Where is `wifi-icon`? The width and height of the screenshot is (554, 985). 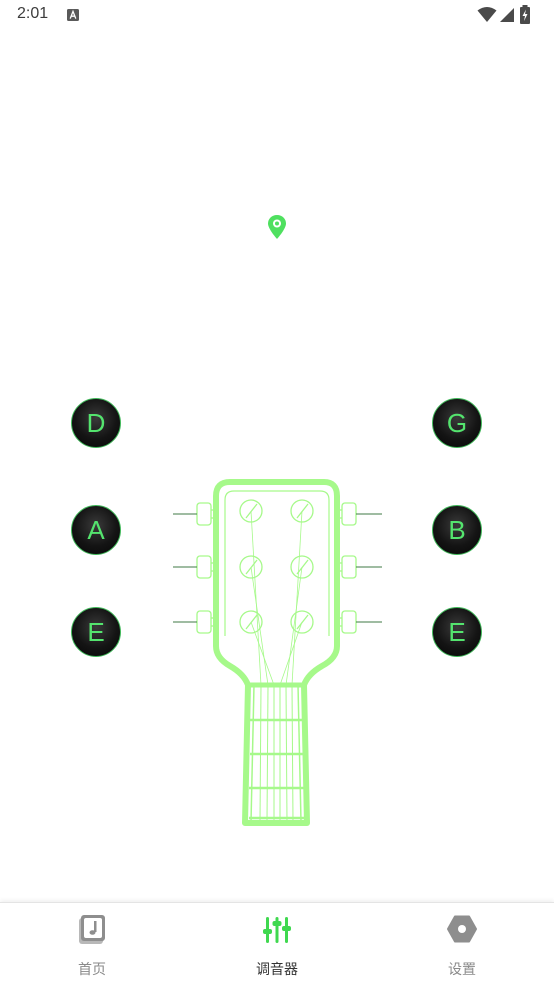
wifi-icon is located at coordinates (487, 14).